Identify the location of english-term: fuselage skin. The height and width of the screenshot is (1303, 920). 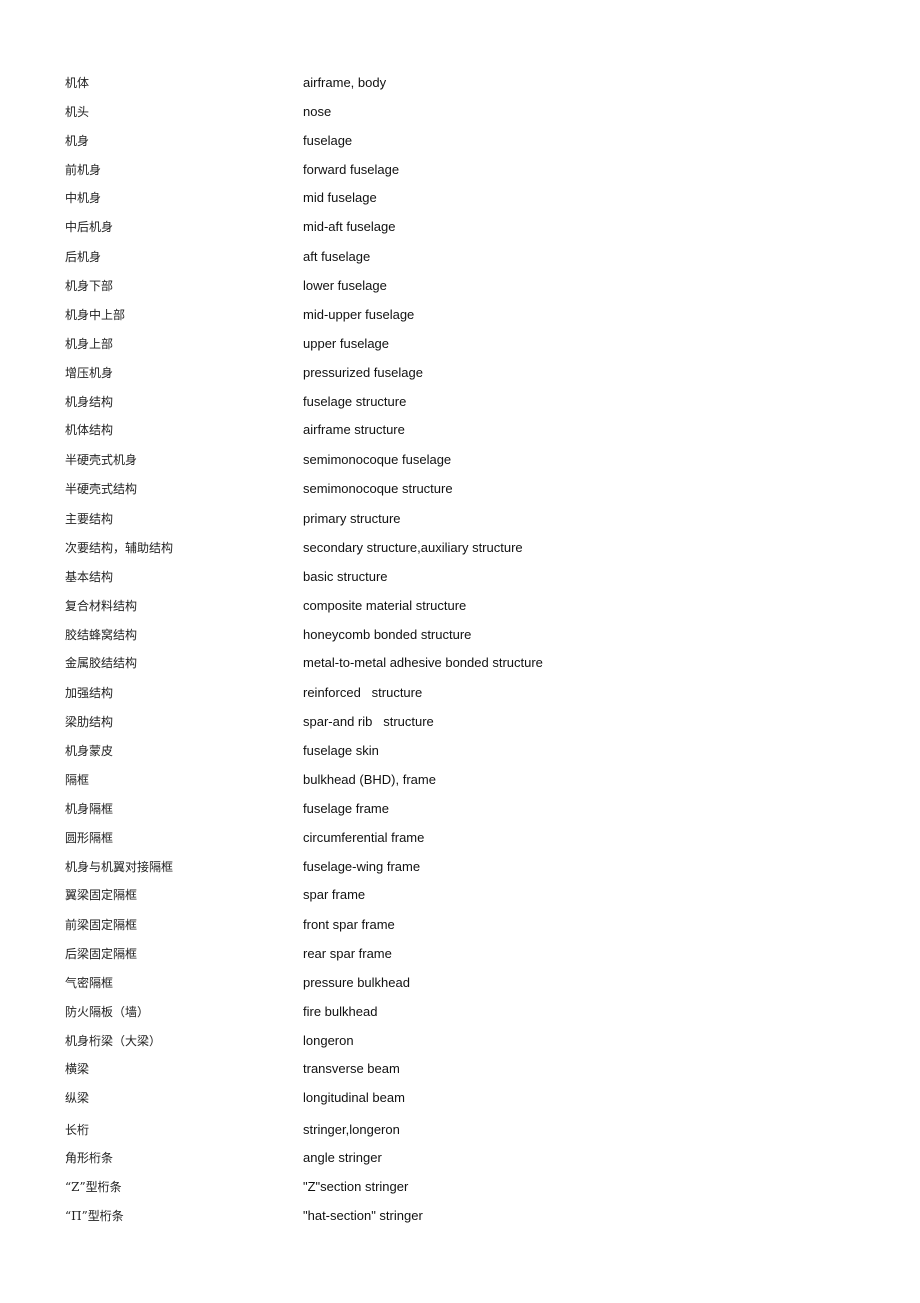
(341, 750).